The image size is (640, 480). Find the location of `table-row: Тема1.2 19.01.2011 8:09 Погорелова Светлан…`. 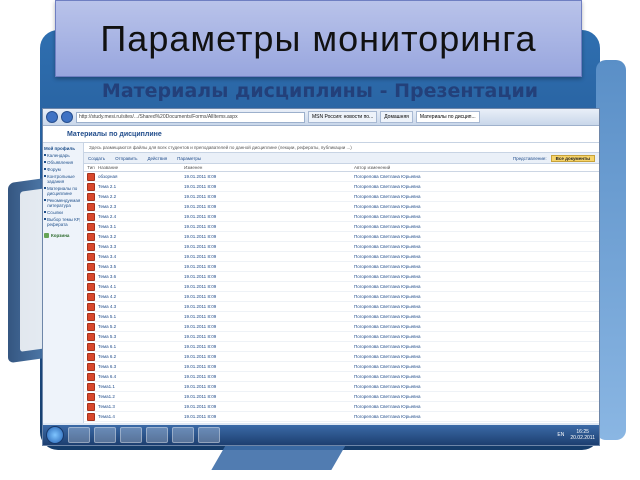

table-row: Тема1.2 19.01.2011 8:09 Погорелова Светлан… is located at coordinates (341, 397).